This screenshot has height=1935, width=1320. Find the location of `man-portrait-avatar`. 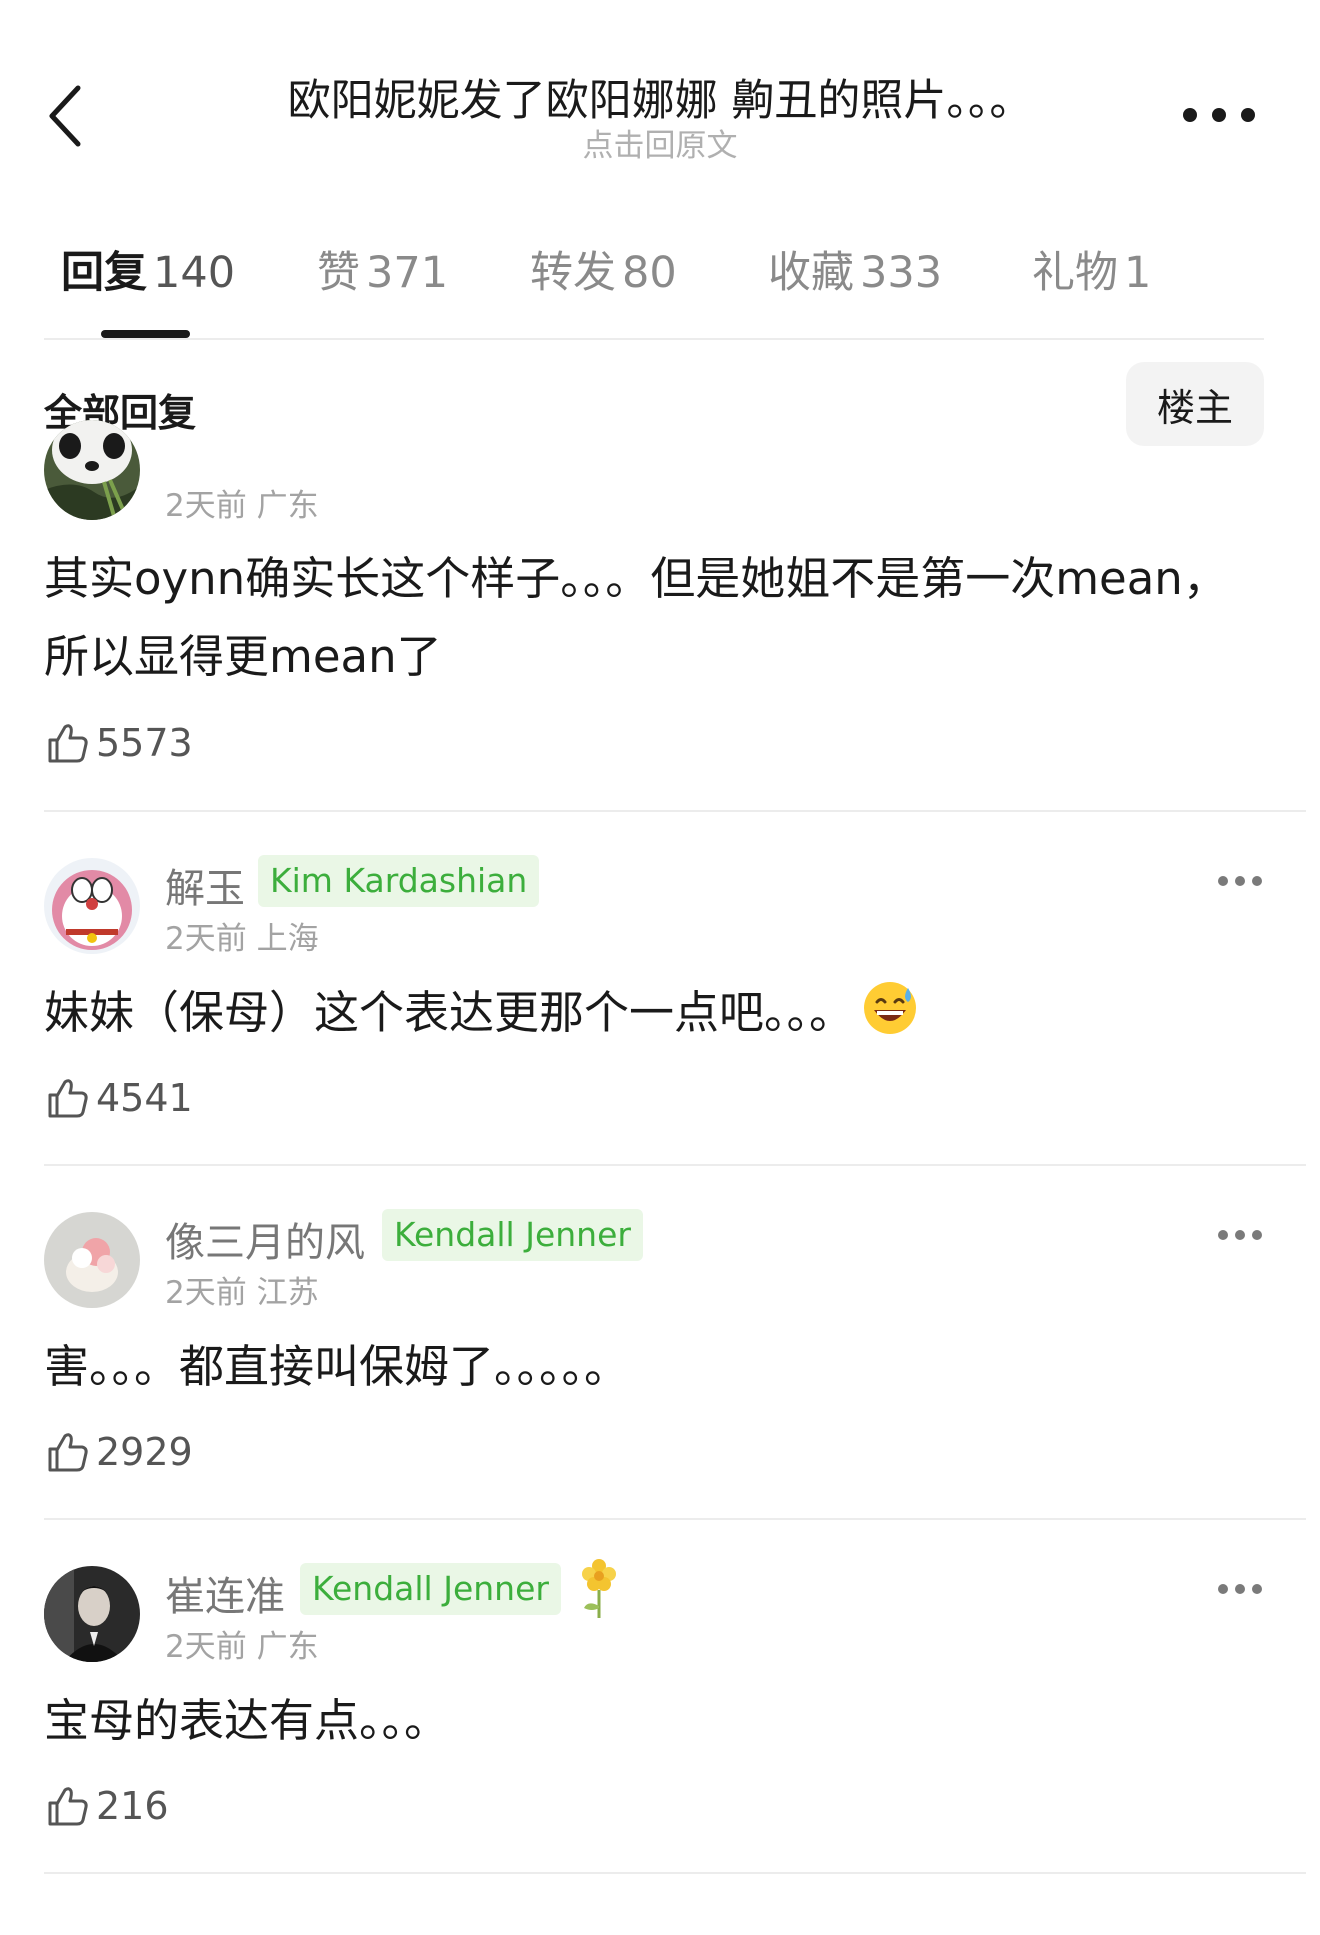

man-portrait-avatar is located at coordinates (92, 1614).